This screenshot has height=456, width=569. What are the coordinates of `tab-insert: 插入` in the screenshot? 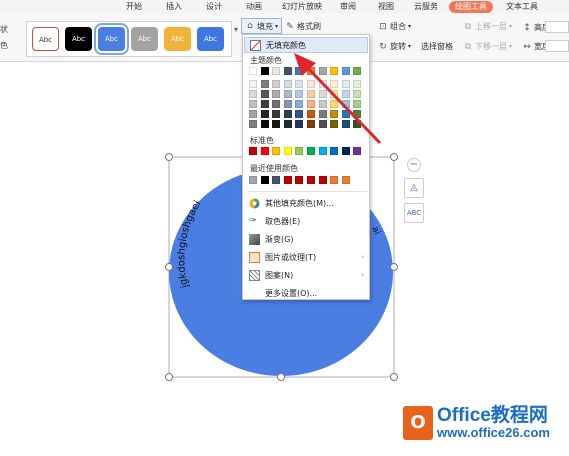 It's located at (174, 7).